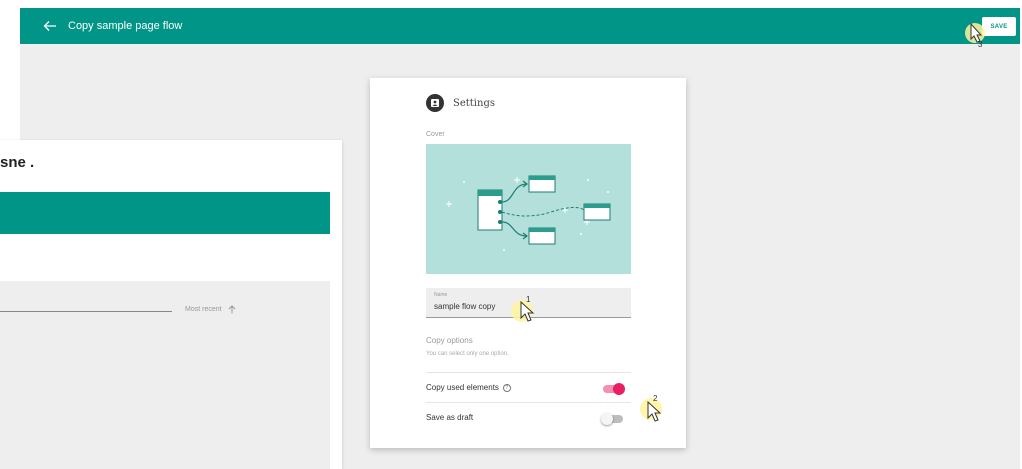 The height and width of the screenshot is (469, 1022). I want to click on cover-image, so click(528, 209).